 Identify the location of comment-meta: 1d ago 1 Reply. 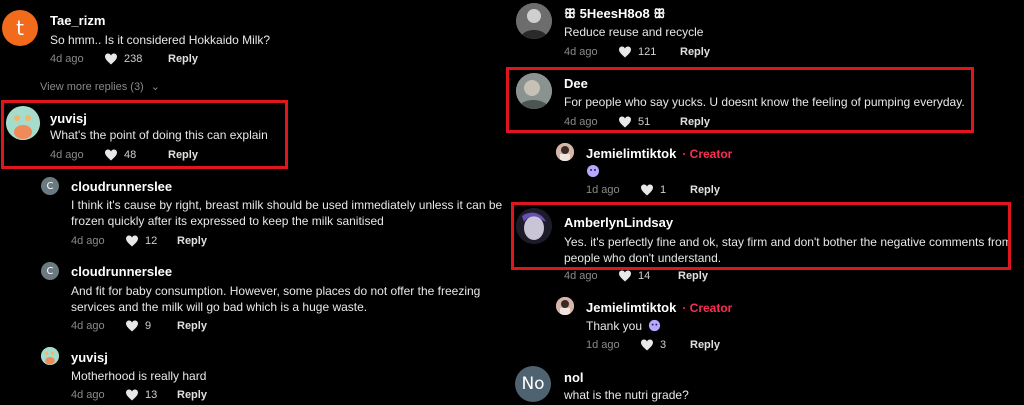
(653, 190).